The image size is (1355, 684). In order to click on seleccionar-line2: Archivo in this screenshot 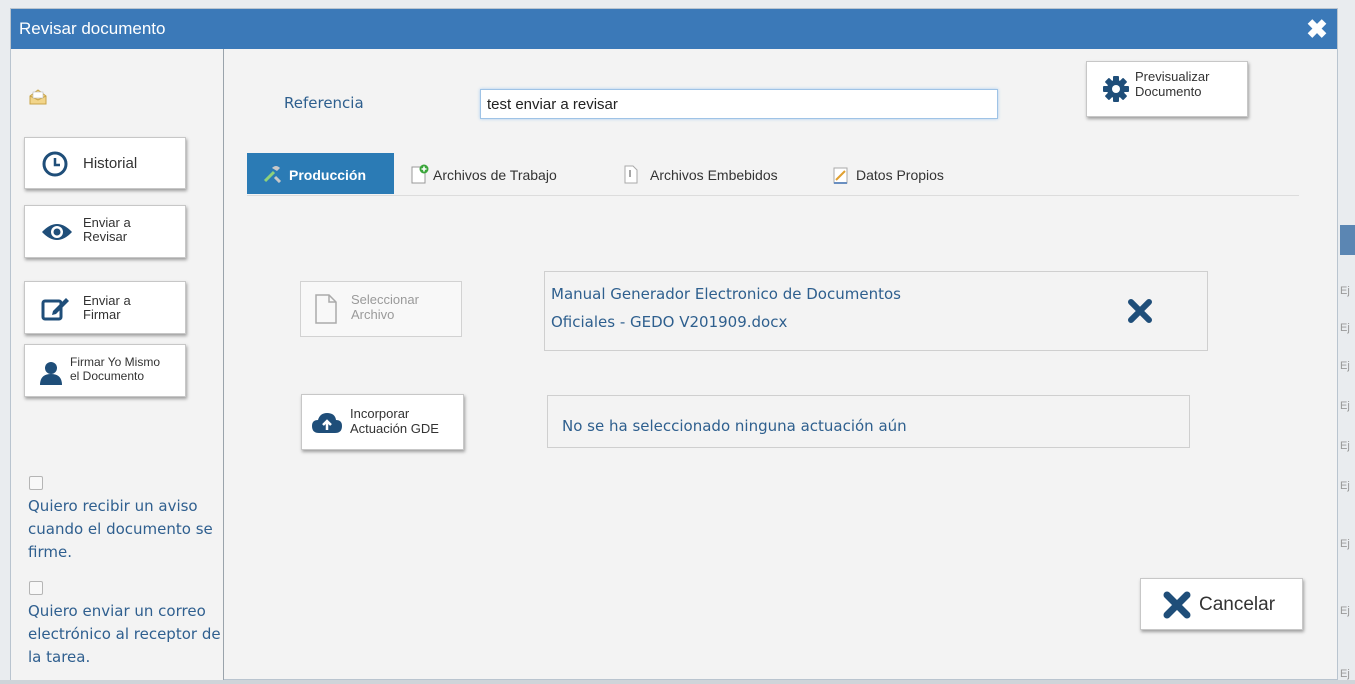, I will do `click(373, 314)`.